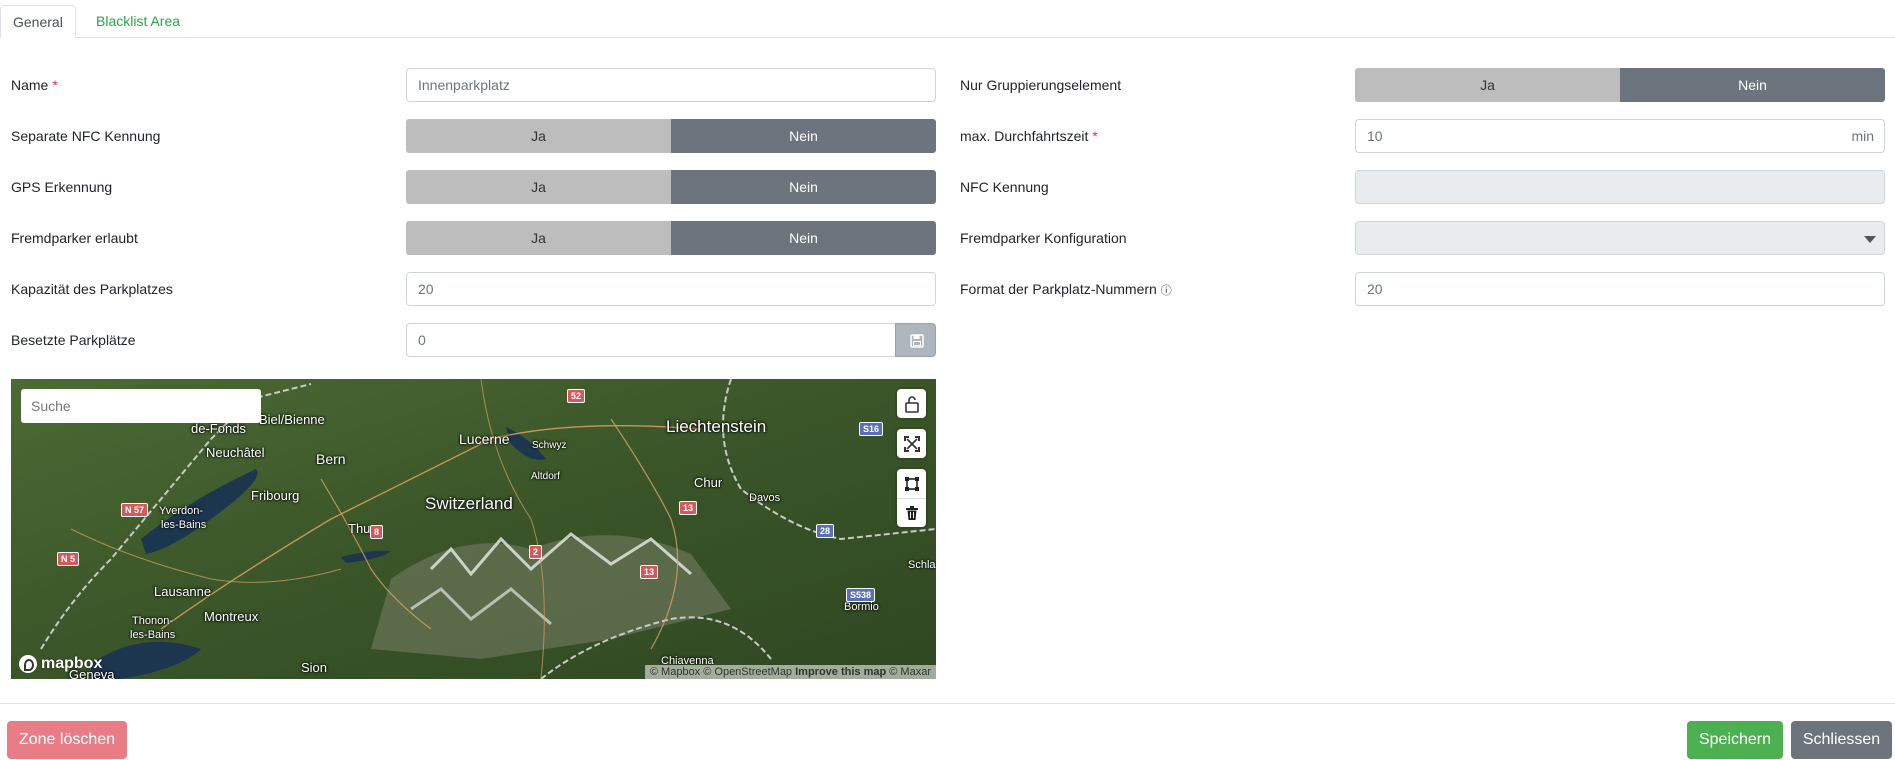 This screenshot has width=1895, height=760. Describe the element at coordinates (292, 419) in the screenshot. I see `map-label-biel: Biel/Bienne` at that location.